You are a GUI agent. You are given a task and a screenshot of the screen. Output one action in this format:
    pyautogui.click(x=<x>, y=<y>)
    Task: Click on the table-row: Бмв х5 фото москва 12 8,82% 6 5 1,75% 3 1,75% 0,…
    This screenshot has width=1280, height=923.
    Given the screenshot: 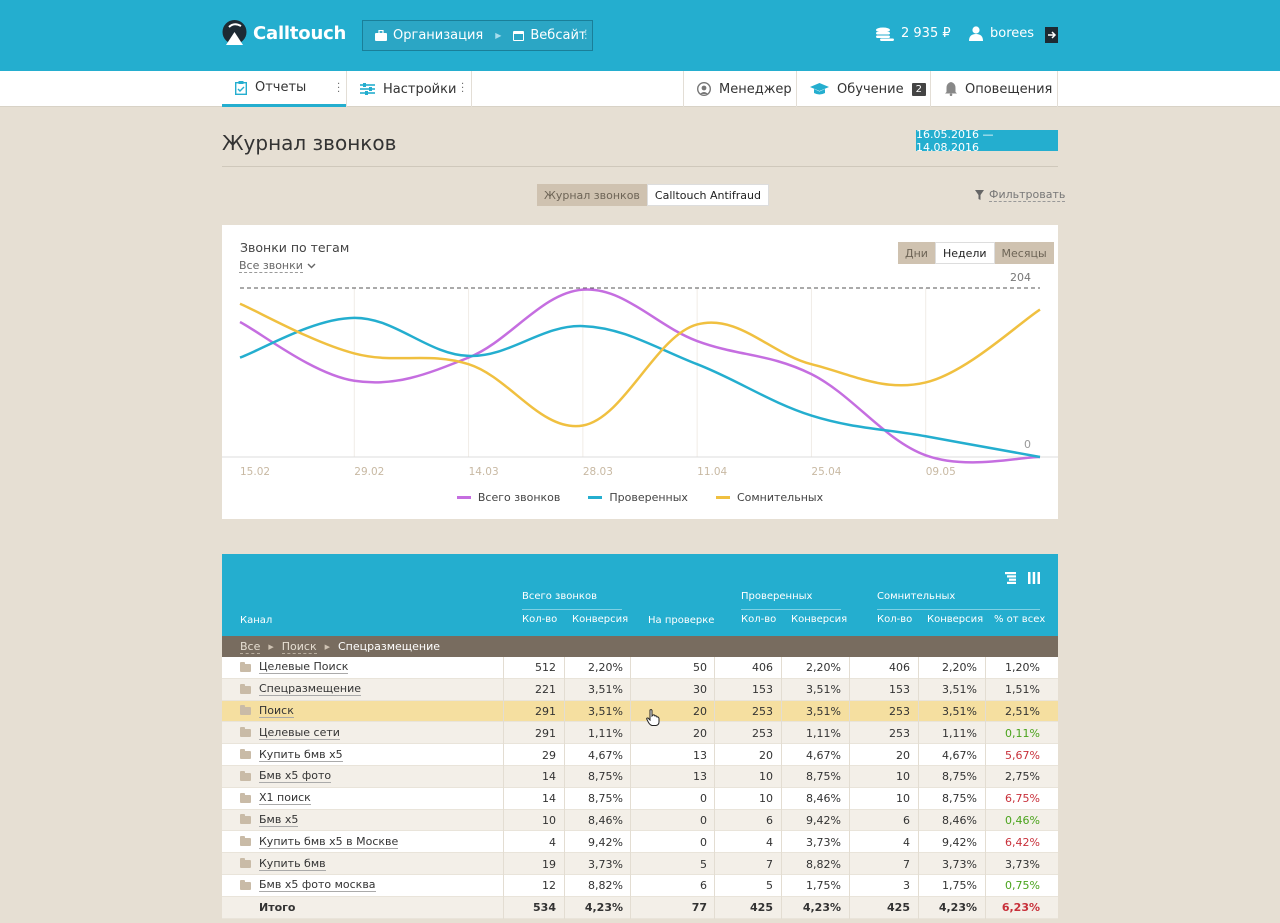 What is the action you would take?
    pyautogui.click(x=640, y=885)
    